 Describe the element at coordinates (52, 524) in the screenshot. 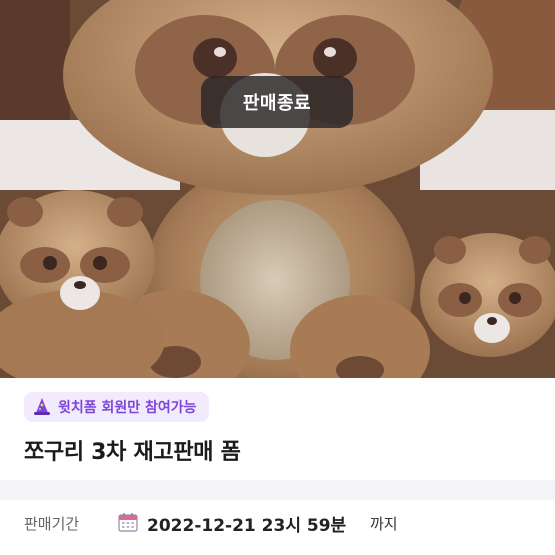

I see `sale-period-label: 판매기간` at that location.